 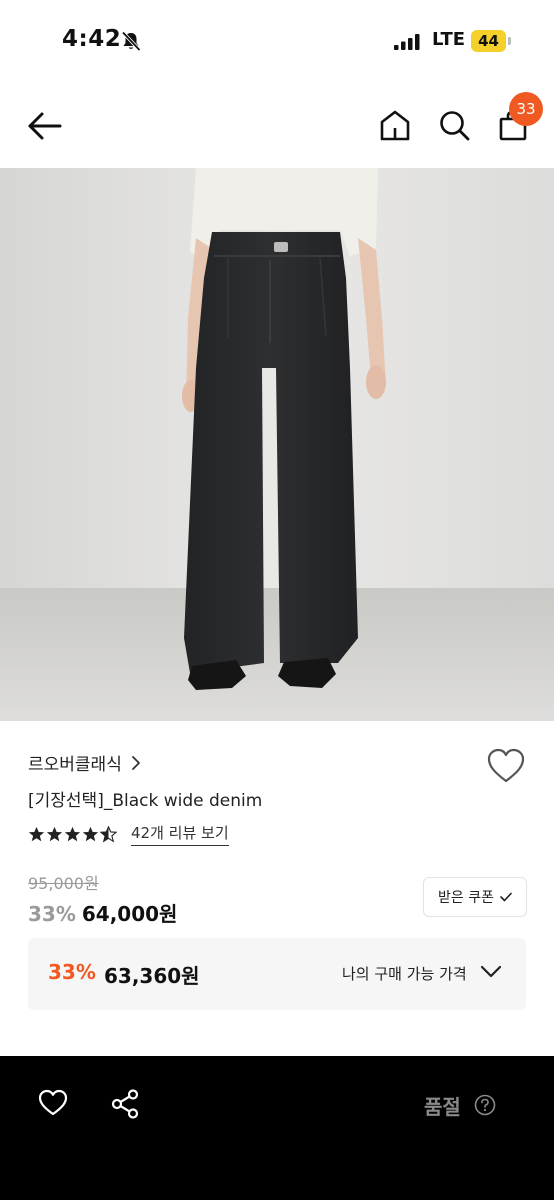 I want to click on brand-link: 르오버클래식, so click(x=85, y=762).